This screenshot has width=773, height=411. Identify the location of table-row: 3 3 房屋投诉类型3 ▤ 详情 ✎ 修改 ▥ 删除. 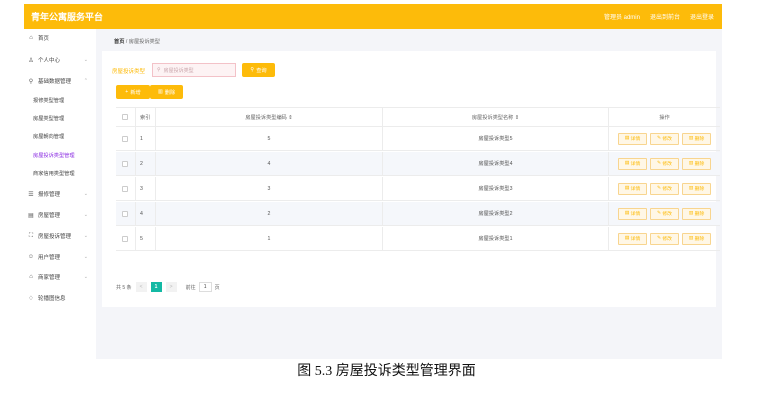
(418, 189).